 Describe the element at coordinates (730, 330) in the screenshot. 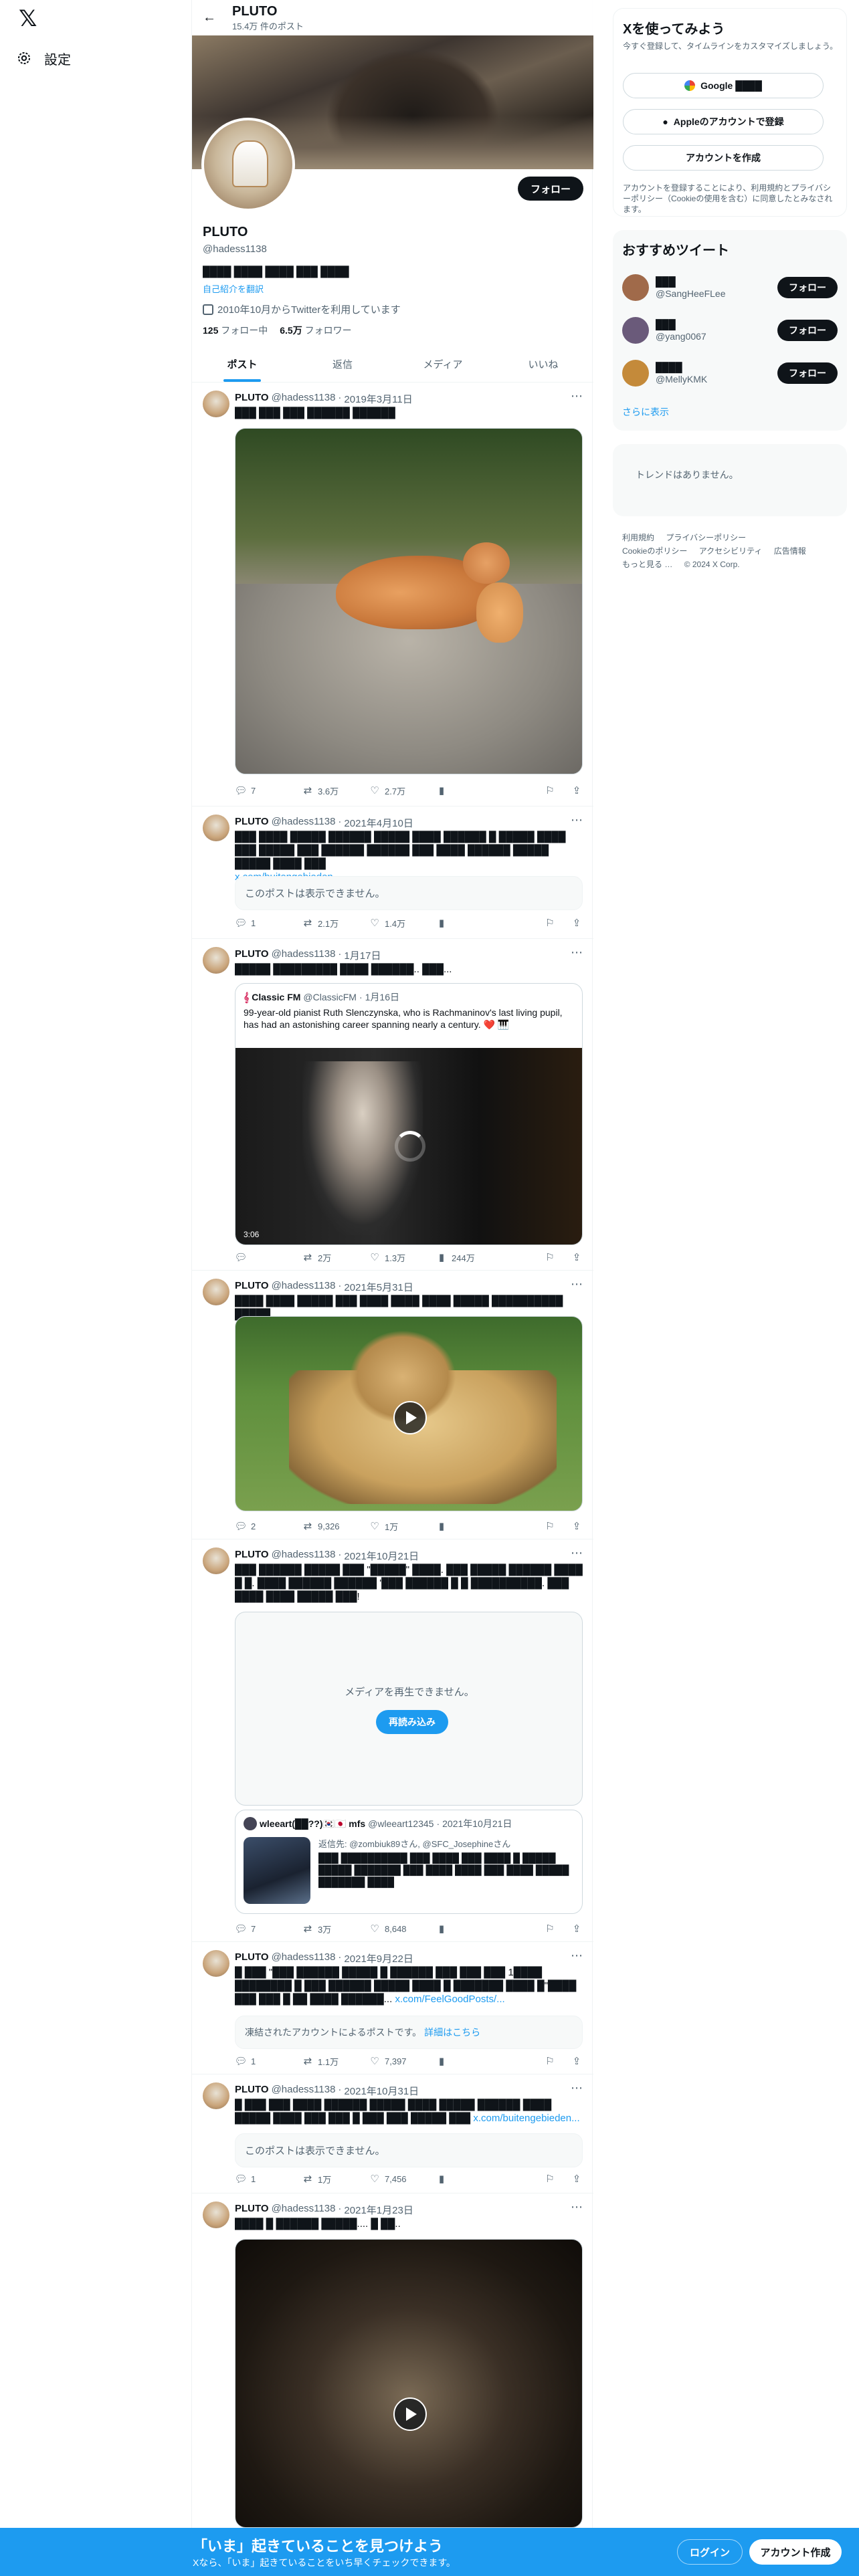

I see `recommended-user: ███ @yang0067 フォロー` at that location.